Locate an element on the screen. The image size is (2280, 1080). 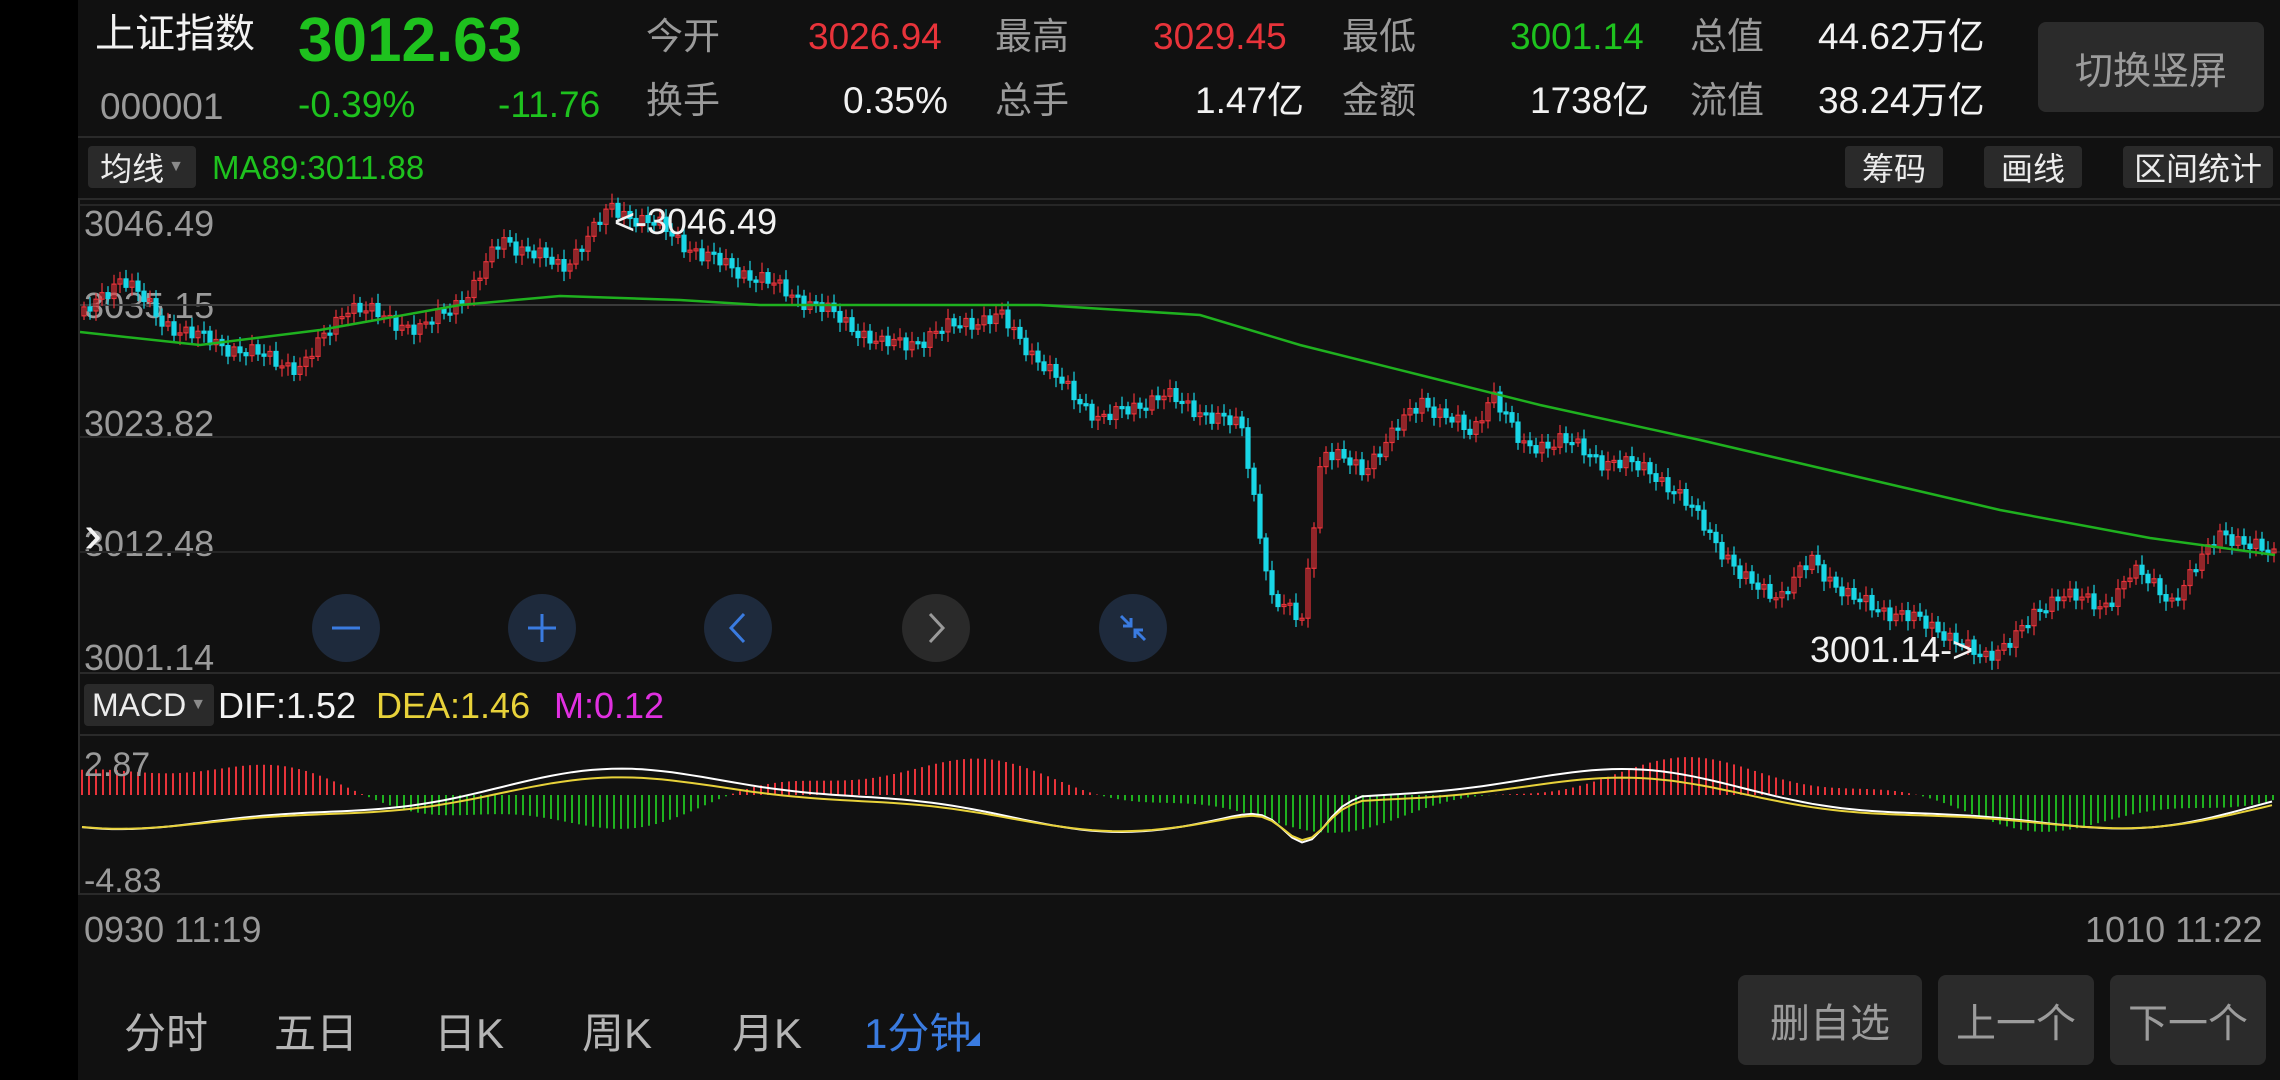
chevron-down-icon: ▼ is located at coordinates (198, 704).